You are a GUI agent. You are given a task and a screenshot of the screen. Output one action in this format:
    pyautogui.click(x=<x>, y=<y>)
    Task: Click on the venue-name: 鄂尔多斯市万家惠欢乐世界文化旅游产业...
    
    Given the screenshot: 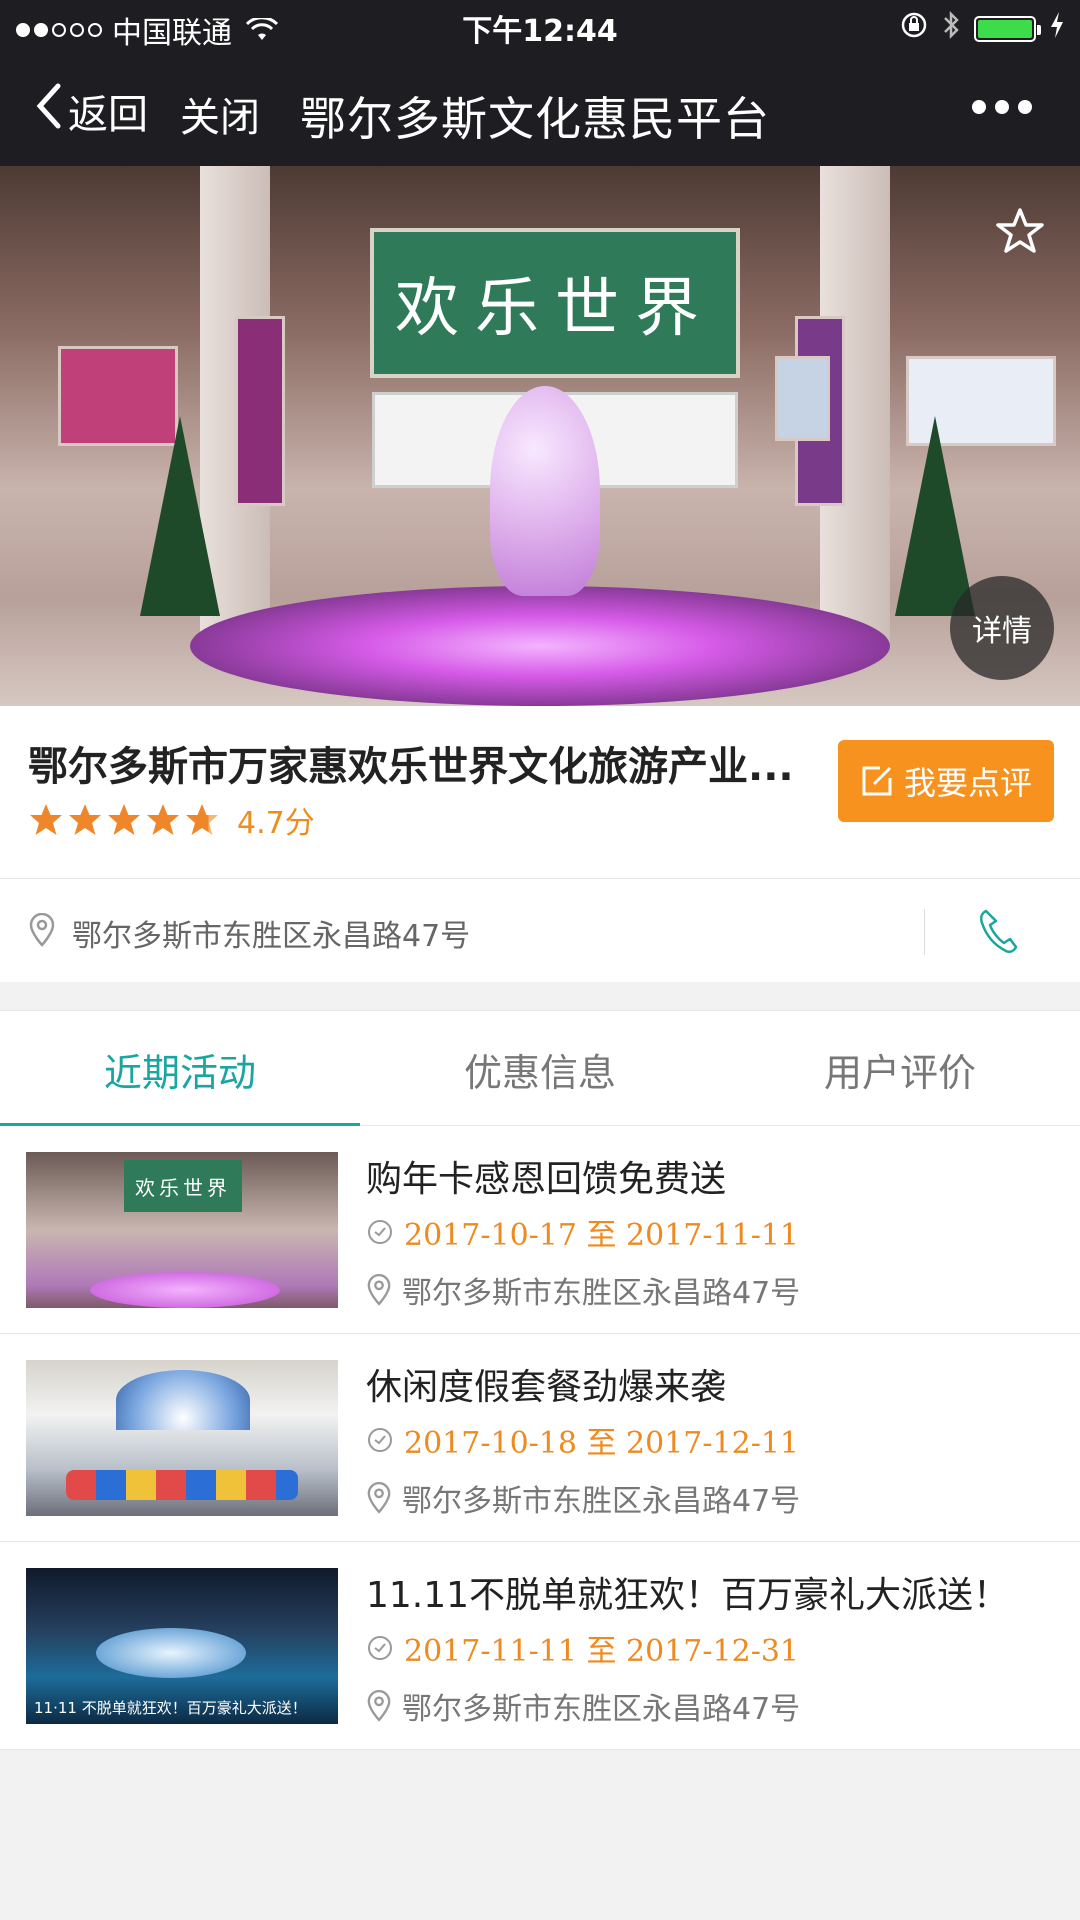 What is the action you would take?
    pyautogui.click(x=411, y=767)
    